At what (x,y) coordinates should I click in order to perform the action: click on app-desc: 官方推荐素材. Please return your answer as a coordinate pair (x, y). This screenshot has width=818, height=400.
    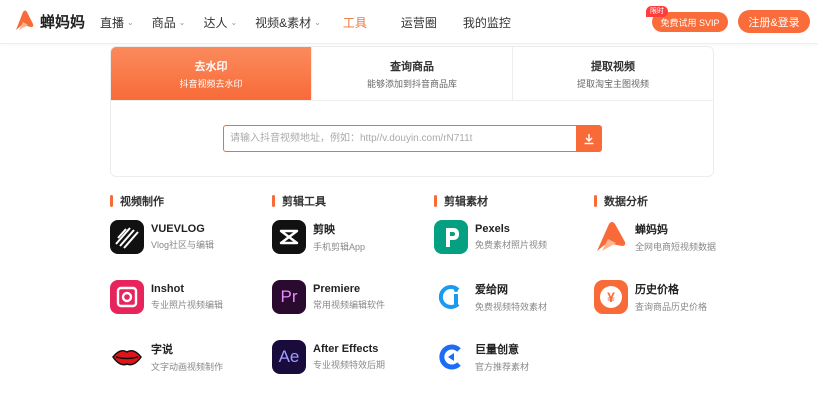
    Looking at the image, I should click on (502, 367).